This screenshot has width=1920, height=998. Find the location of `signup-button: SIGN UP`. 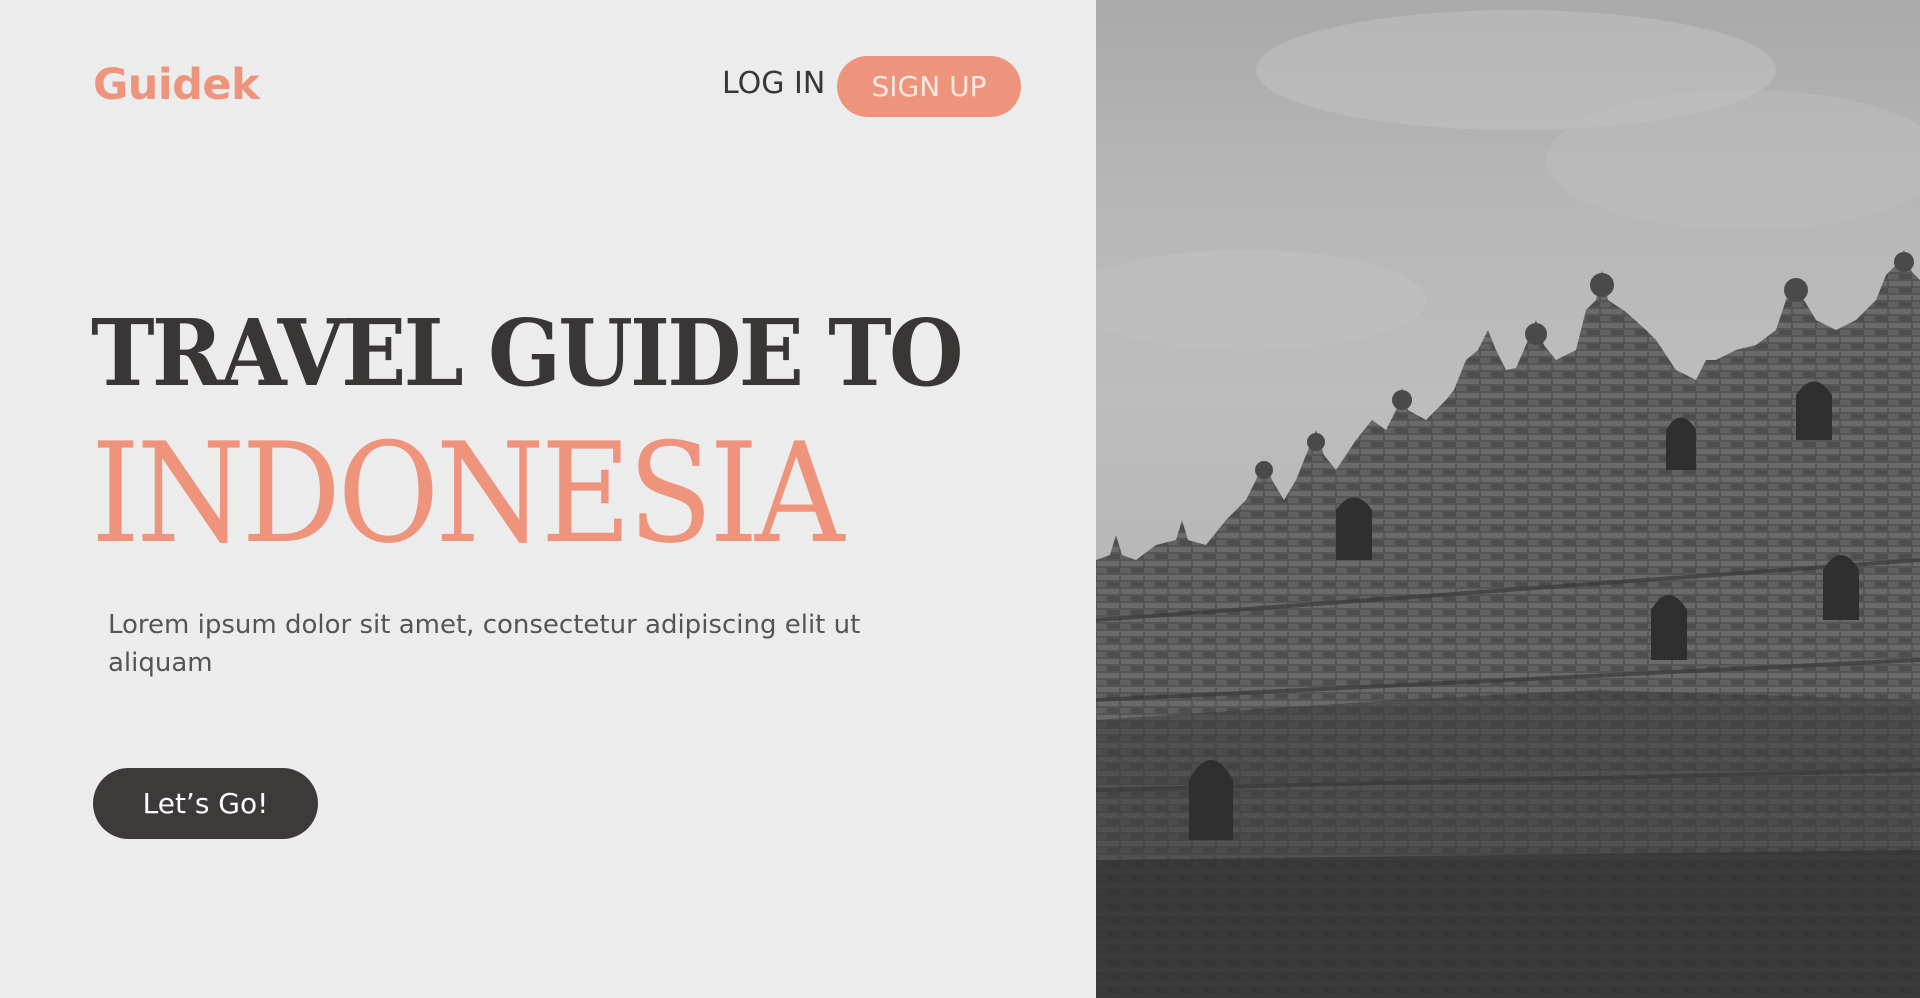

signup-button: SIGN UP is located at coordinates (929, 86).